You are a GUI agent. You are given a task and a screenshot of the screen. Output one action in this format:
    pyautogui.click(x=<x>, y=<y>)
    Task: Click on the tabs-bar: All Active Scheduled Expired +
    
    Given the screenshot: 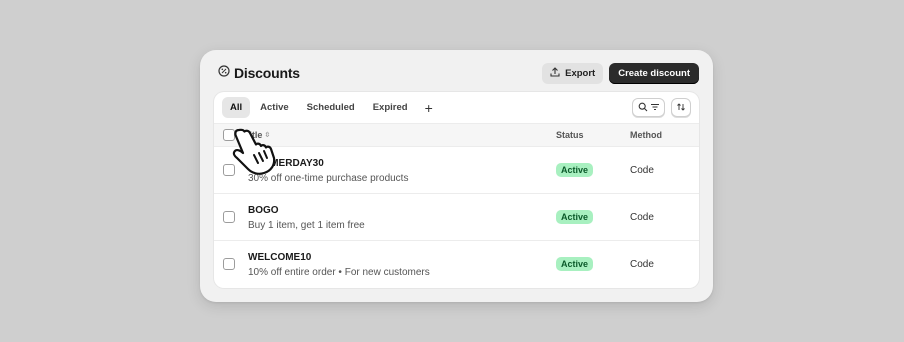 What is the action you would take?
    pyautogui.click(x=456, y=108)
    